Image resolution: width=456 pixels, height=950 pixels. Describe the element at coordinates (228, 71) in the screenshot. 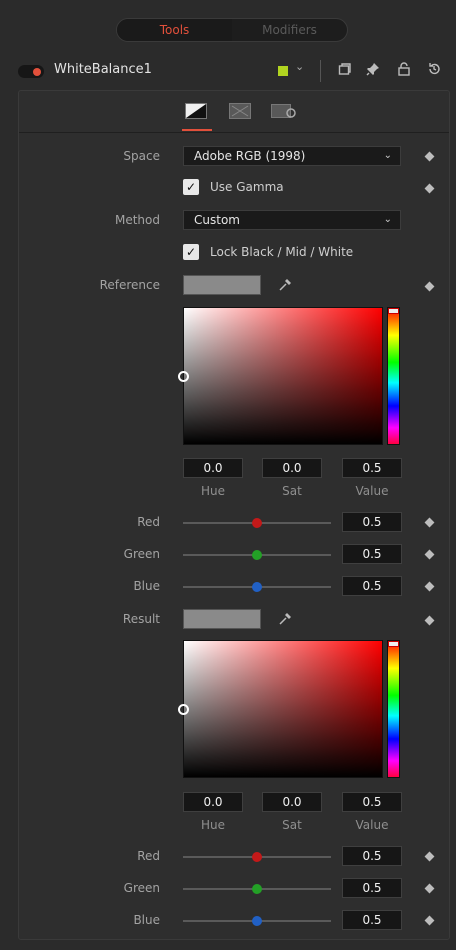

I see `tool-header-row: WhiteBalance1 ⌄` at that location.